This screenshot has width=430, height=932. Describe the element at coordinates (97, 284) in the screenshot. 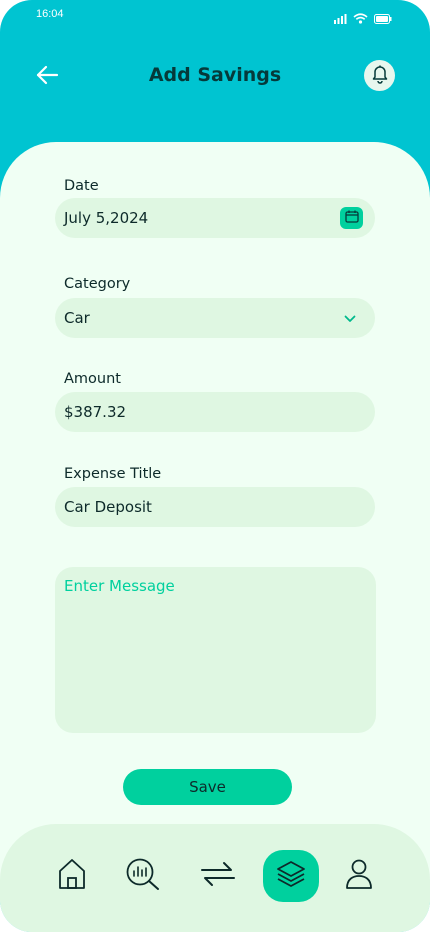

I see `category-label: Category` at that location.